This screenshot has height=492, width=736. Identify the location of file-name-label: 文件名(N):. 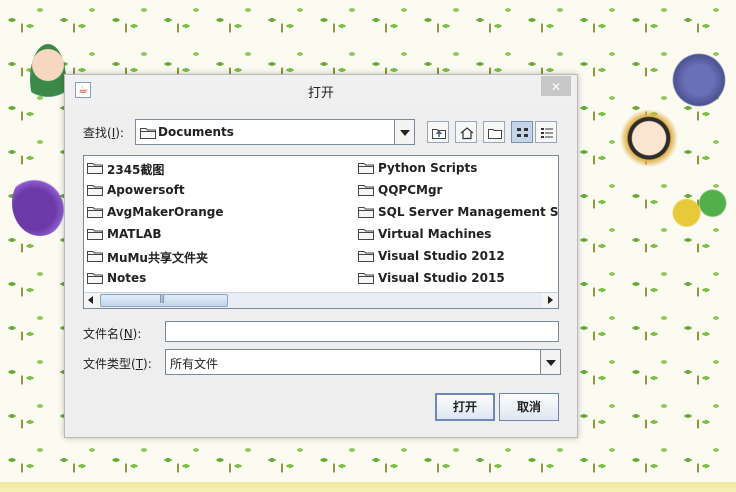
(112, 334).